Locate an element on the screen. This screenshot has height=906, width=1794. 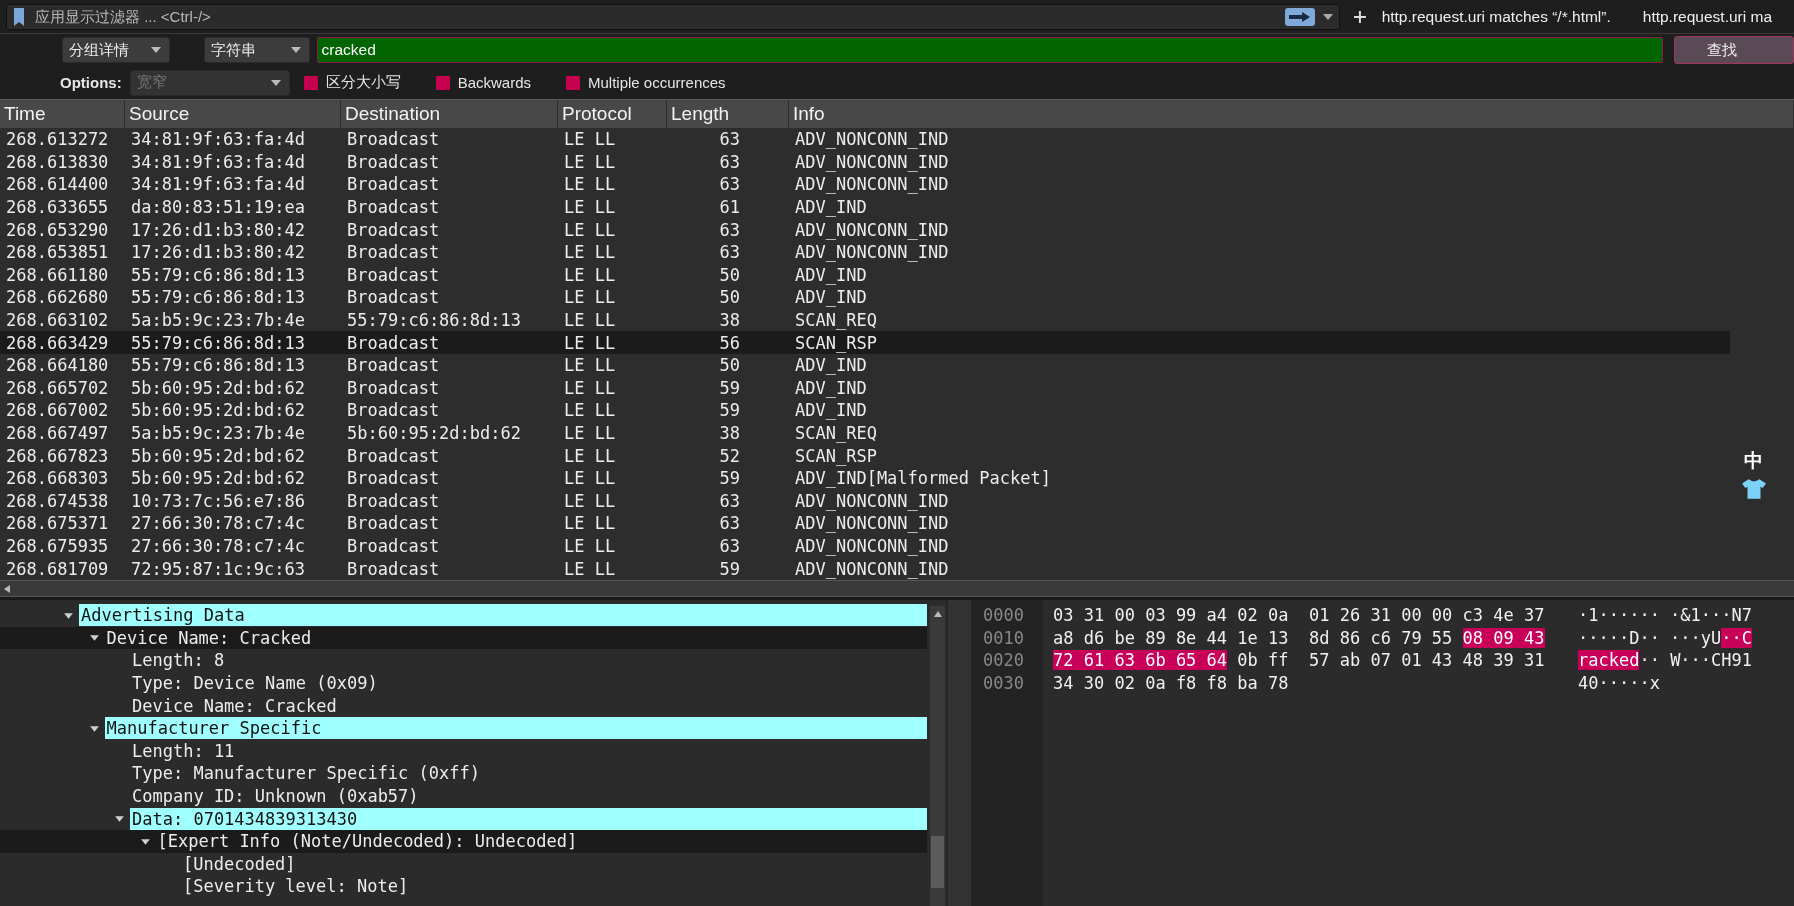
scrollbar-thumb is located at coordinates (937, 862).